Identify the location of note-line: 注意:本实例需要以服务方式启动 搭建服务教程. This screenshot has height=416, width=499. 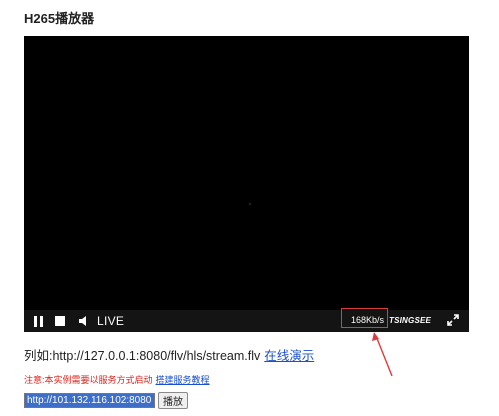
(117, 379).